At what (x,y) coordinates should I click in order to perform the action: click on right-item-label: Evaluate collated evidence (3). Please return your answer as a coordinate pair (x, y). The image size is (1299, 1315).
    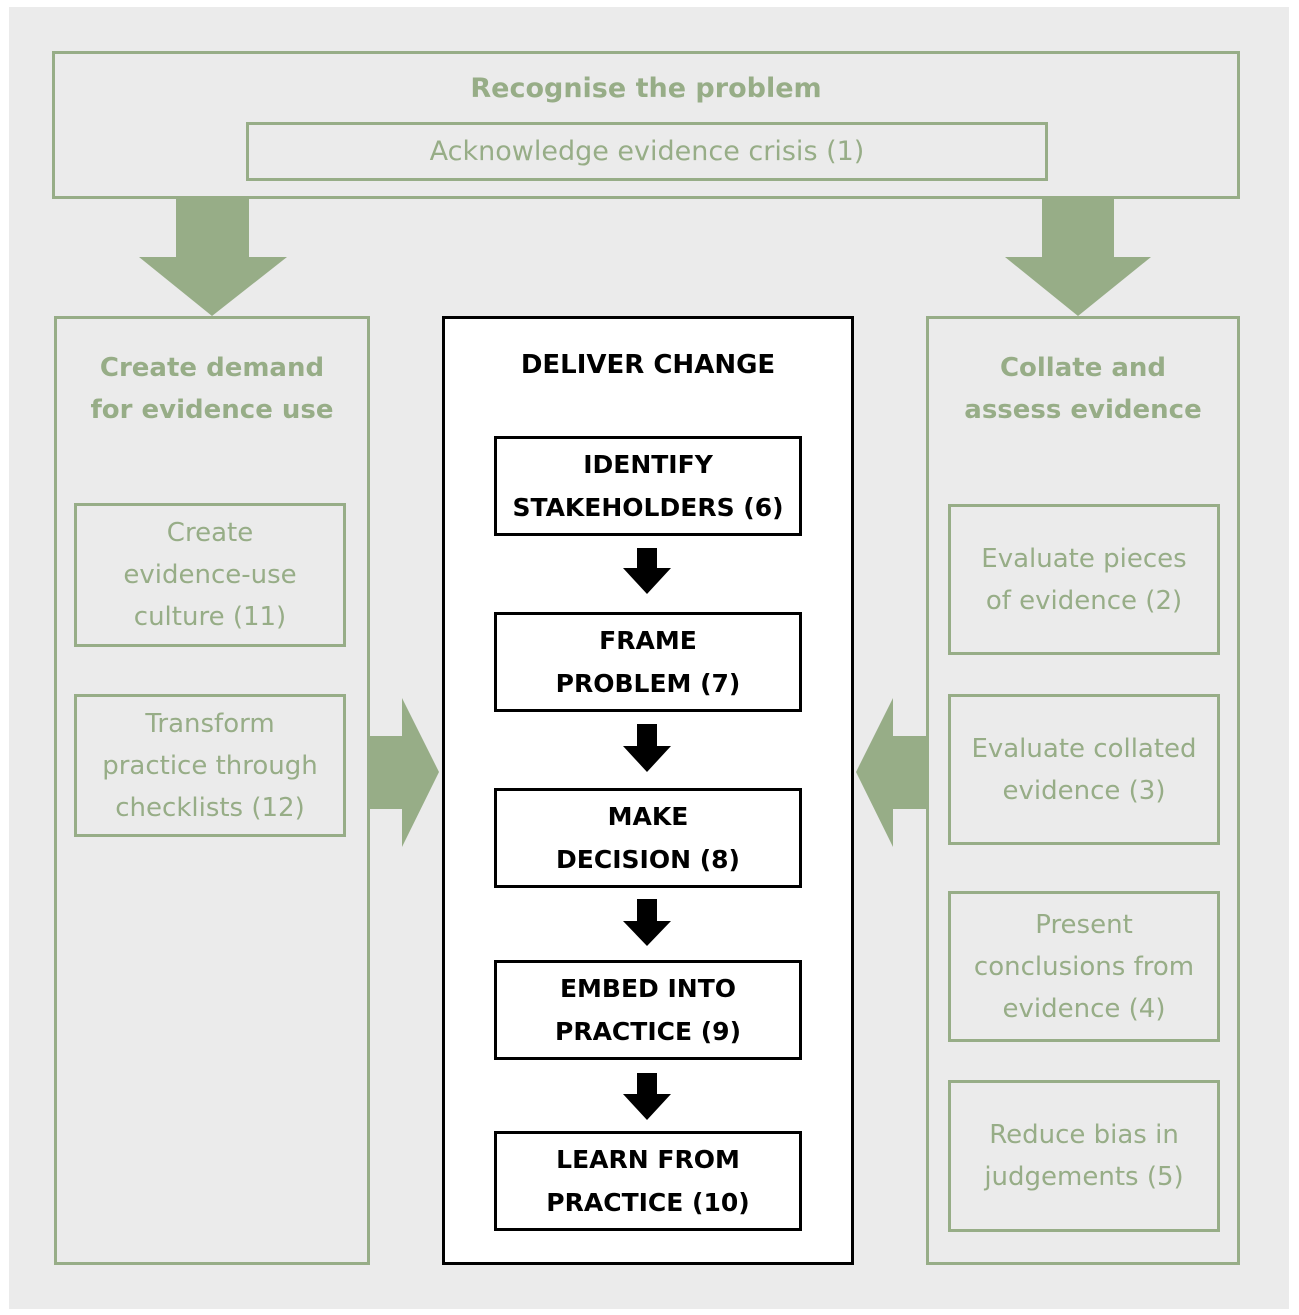
    Looking at the image, I should click on (1084, 769).